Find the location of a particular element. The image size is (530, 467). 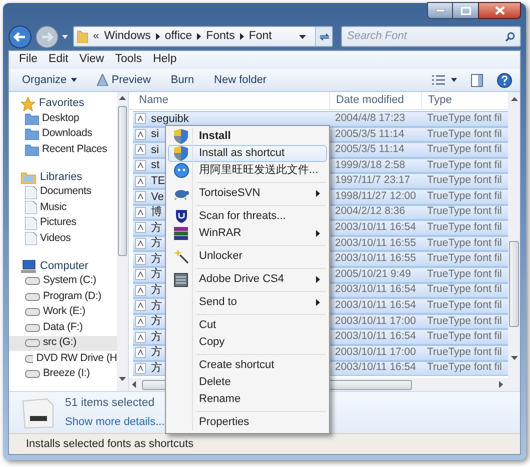

date-cell-text: 1997/11/7 23:17 is located at coordinates (373, 180).